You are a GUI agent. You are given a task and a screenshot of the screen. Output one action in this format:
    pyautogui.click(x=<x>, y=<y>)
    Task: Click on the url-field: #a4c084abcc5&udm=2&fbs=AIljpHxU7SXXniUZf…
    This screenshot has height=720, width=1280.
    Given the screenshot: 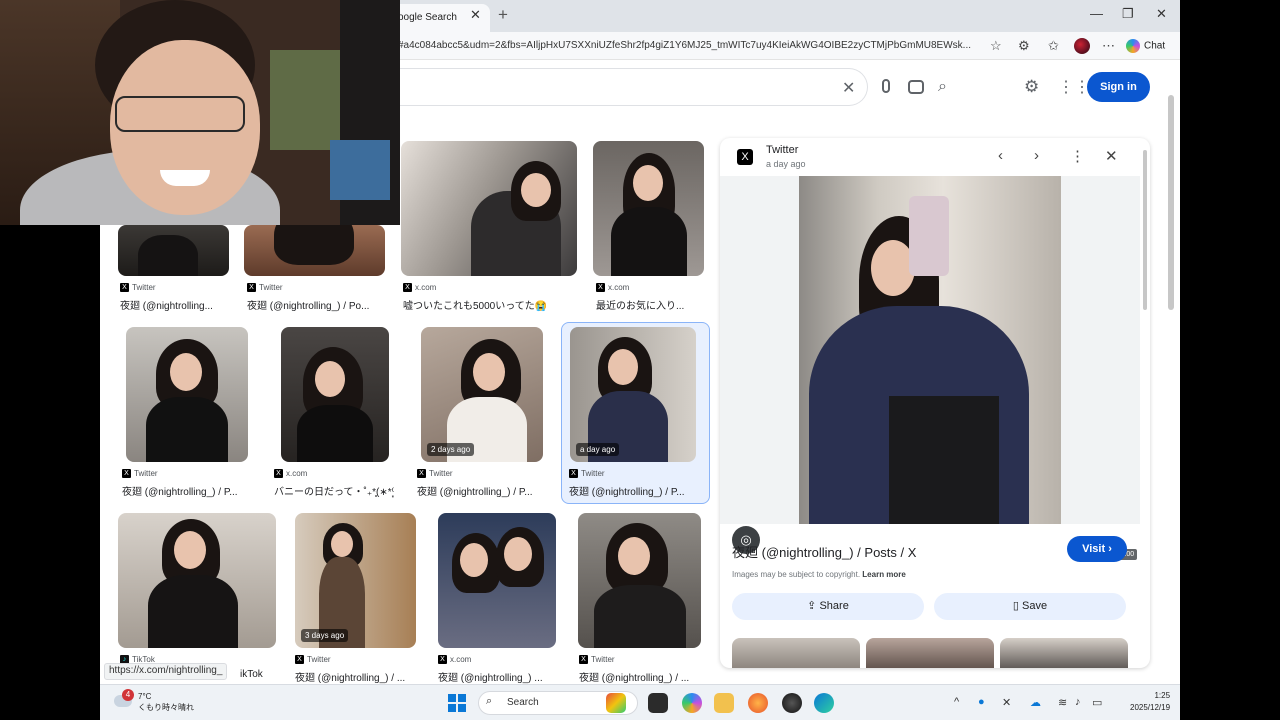 What is the action you would take?
    pyautogui.click(x=689, y=45)
    